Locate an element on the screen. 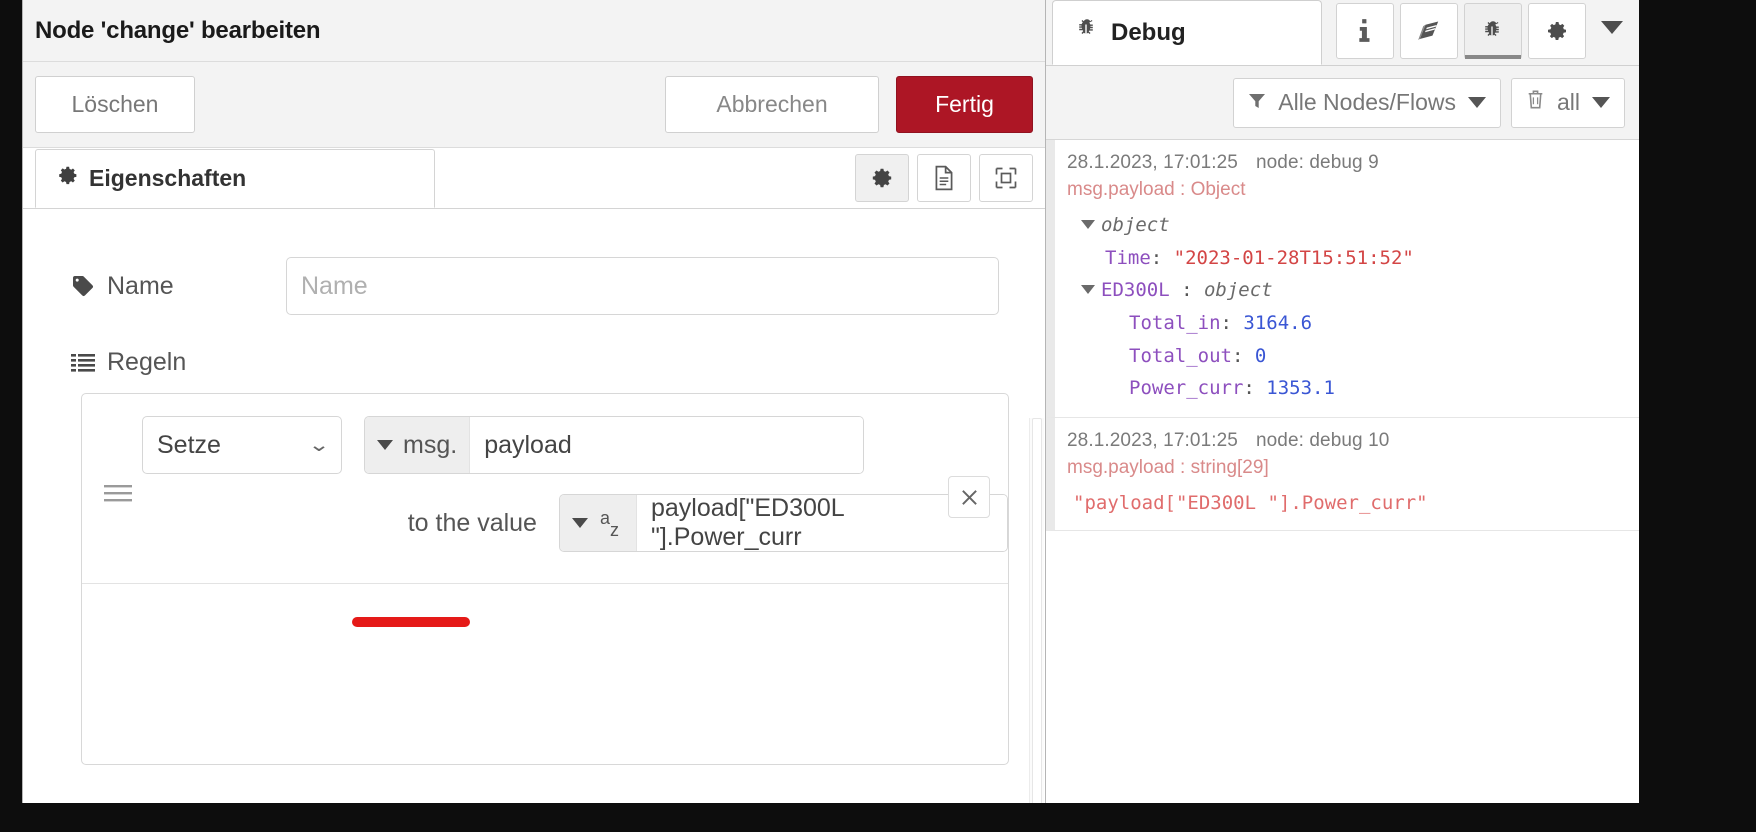 The width and height of the screenshot is (1756, 832). tag-icon is located at coordinates (83, 286).